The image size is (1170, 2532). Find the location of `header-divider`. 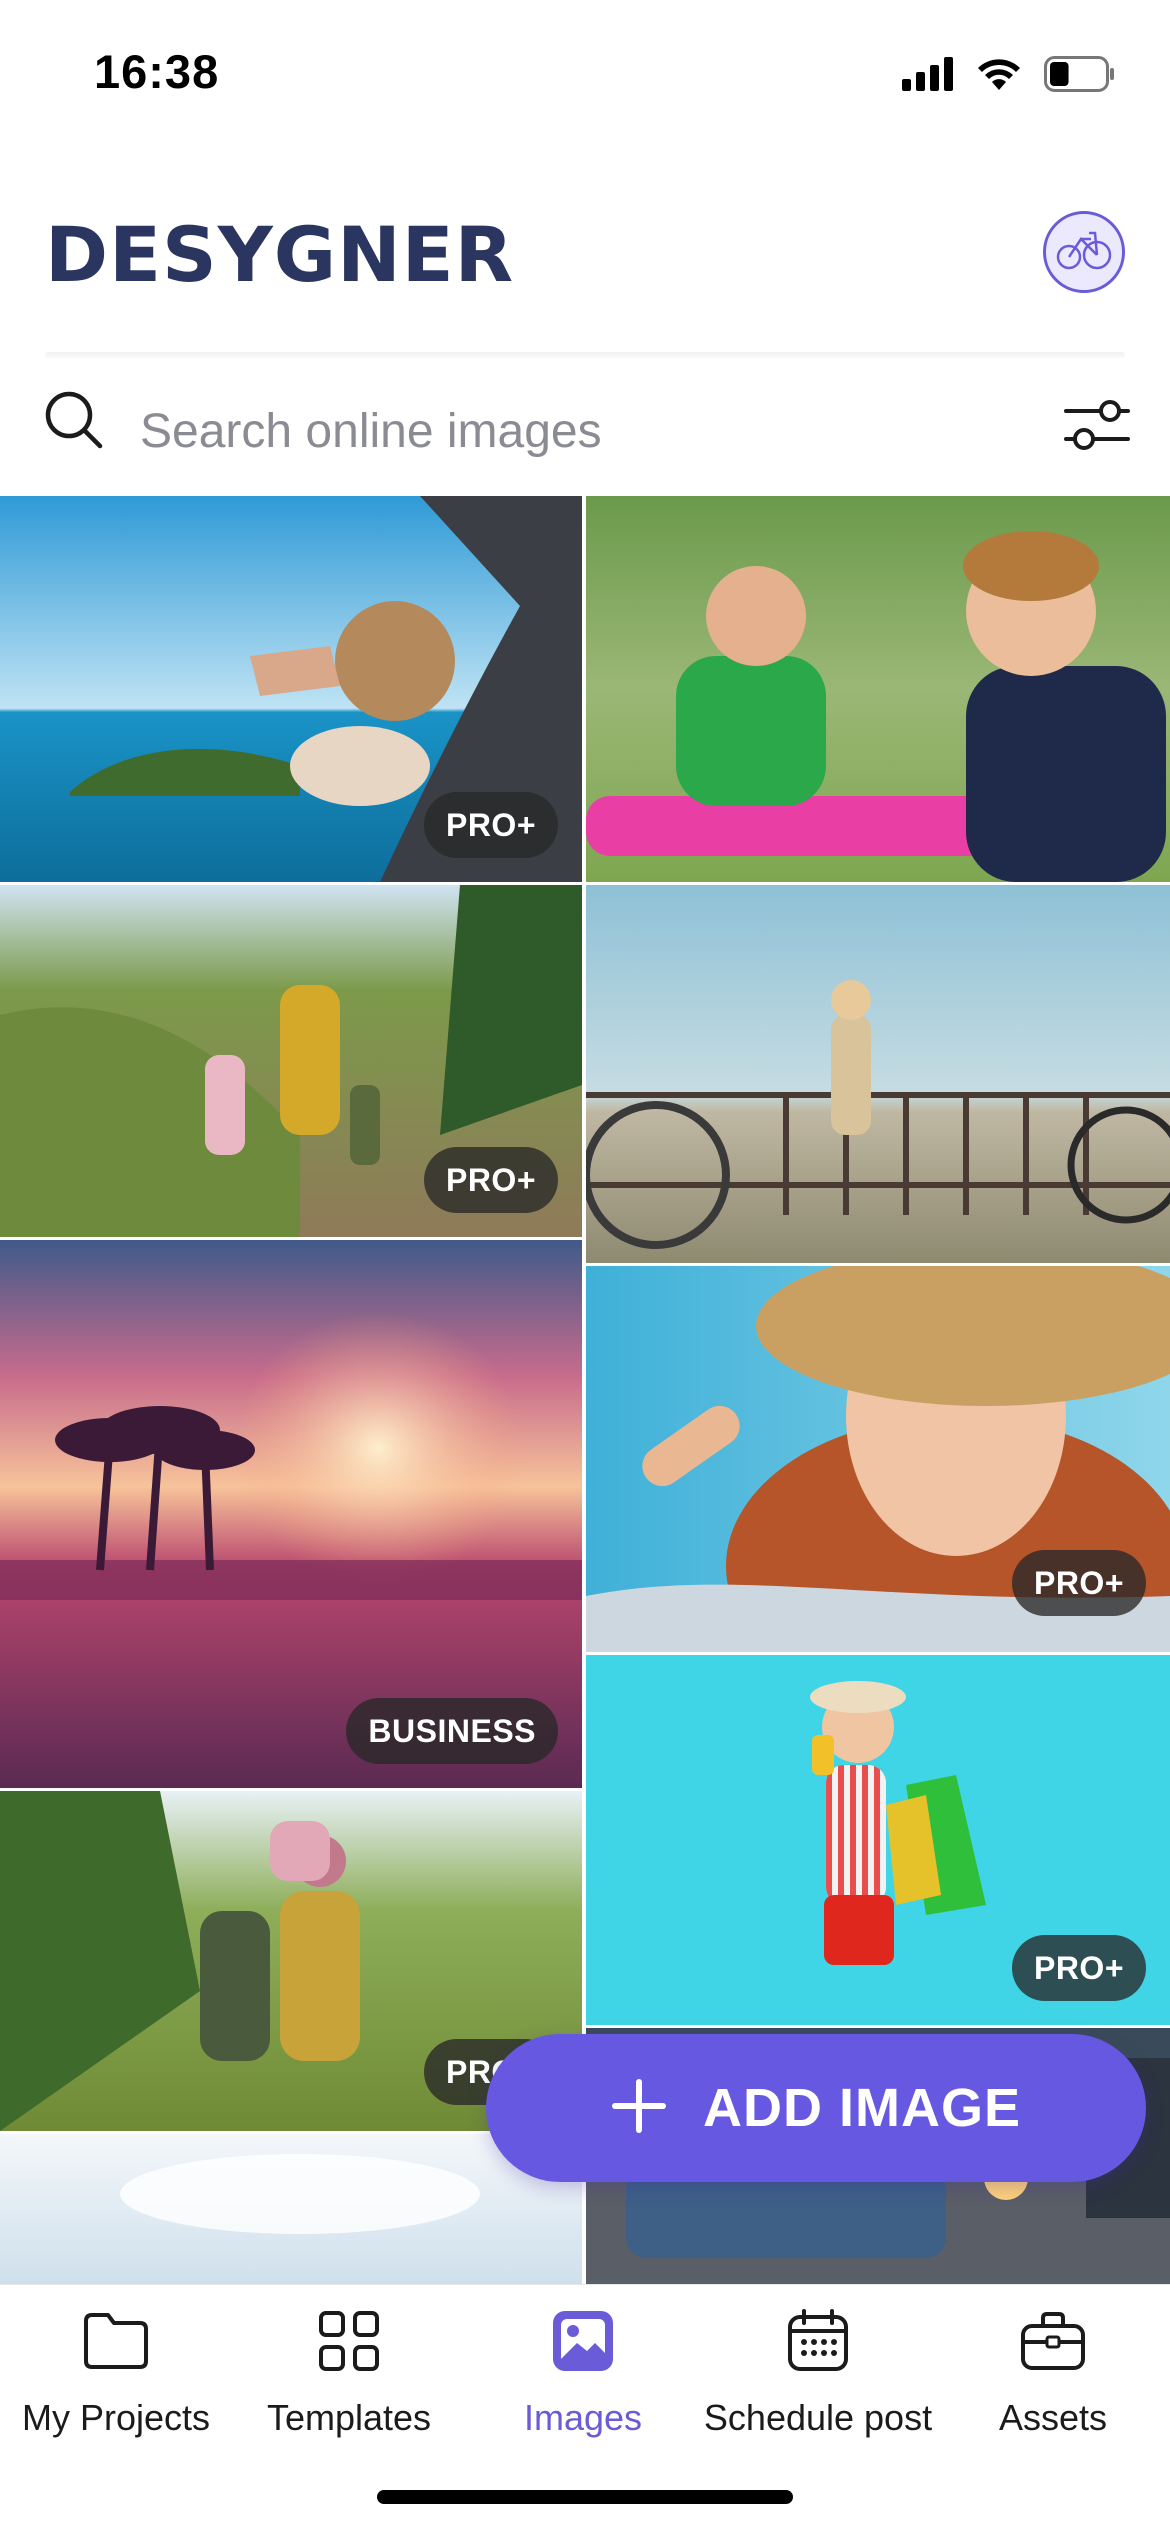

header-divider is located at coordinates (585, 355).